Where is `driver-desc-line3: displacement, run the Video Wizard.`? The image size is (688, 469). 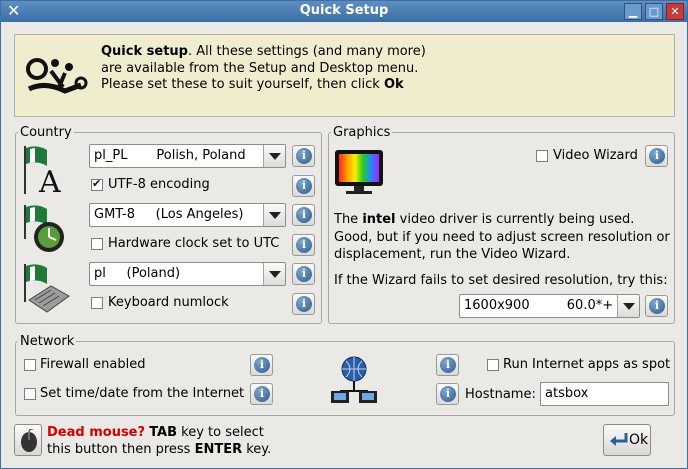
driver-desc-line3: displacement, run the Video Wizard. is located at coordinates (452, 254).